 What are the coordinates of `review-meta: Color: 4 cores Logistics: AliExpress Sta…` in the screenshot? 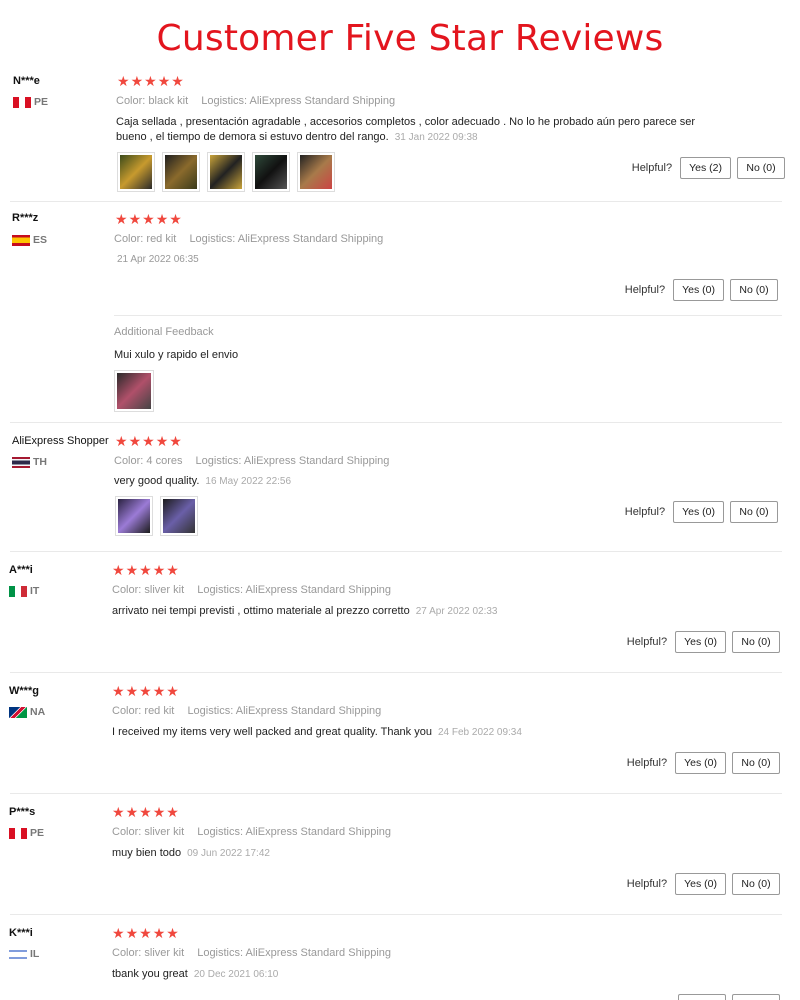 It's located at (252, 461).